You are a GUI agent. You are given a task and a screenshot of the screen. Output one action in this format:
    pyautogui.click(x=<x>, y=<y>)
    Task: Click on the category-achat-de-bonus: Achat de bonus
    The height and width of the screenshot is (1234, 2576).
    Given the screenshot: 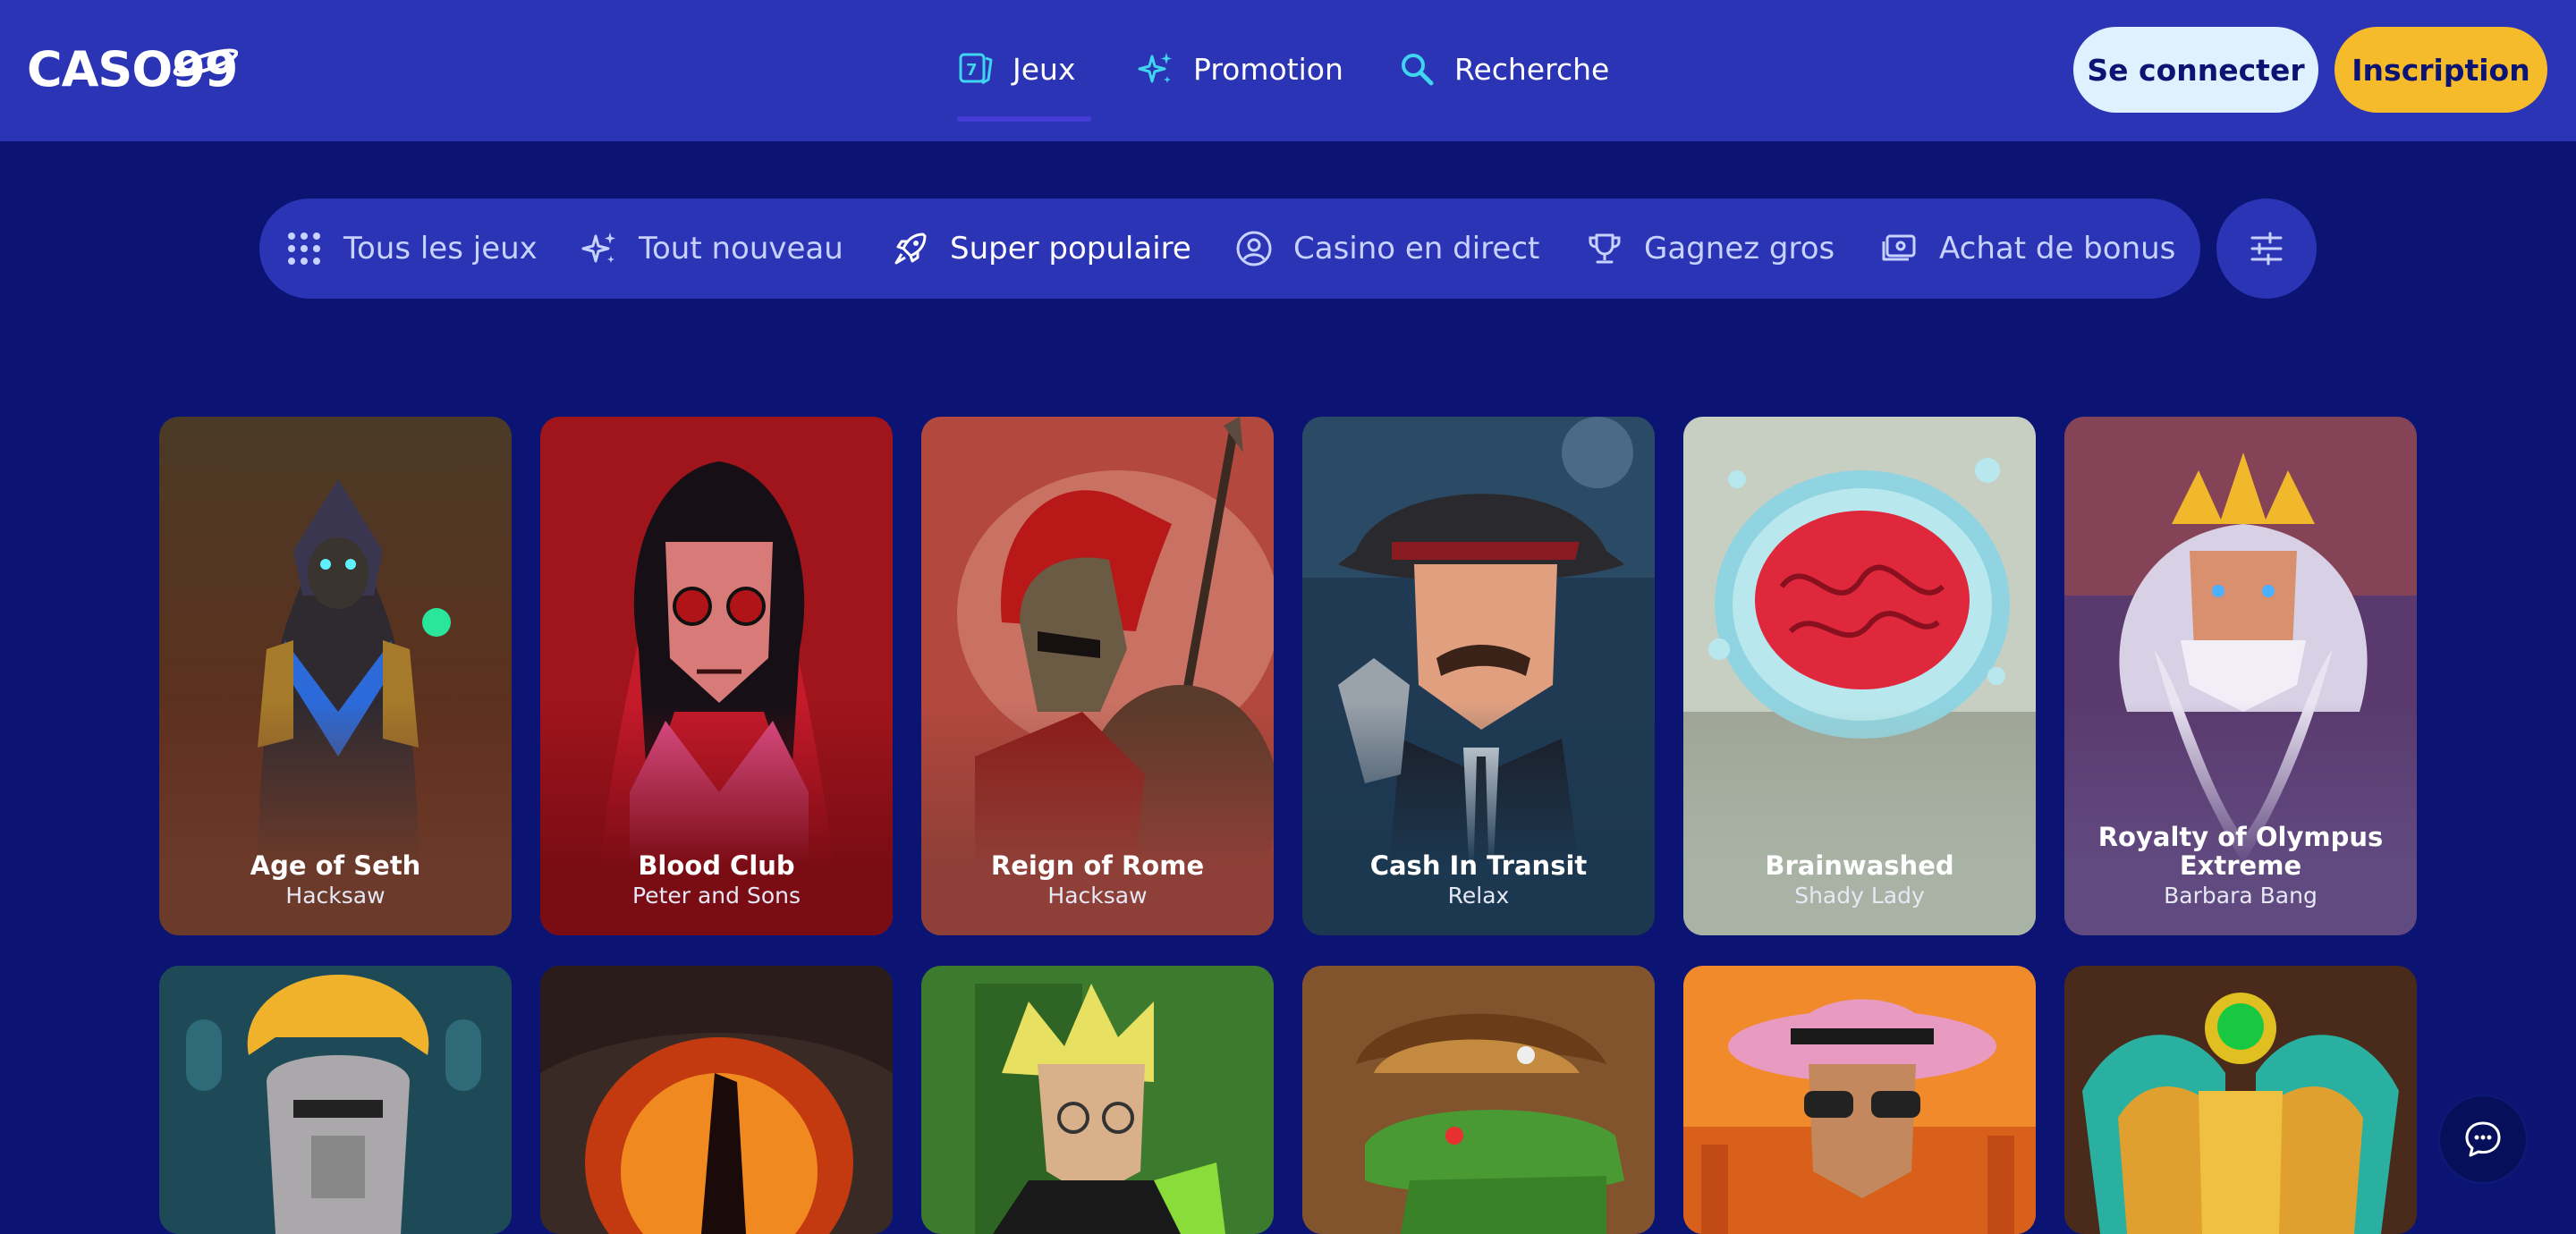 What is the action you would take?
    pyautogui.click(x=2027, y=249)
    